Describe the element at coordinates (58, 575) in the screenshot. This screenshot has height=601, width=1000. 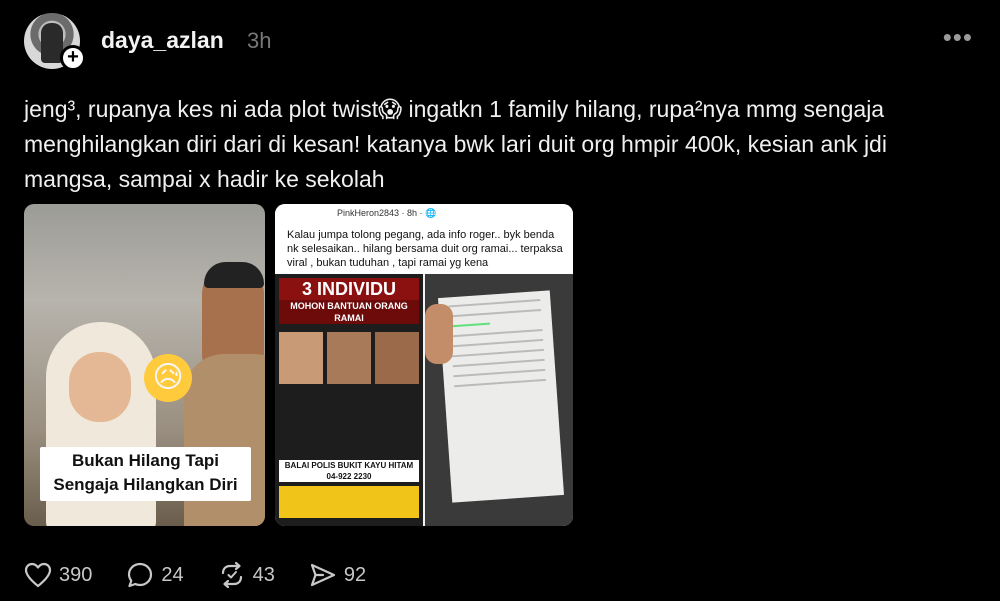
I see `like-button: 390` at that location.